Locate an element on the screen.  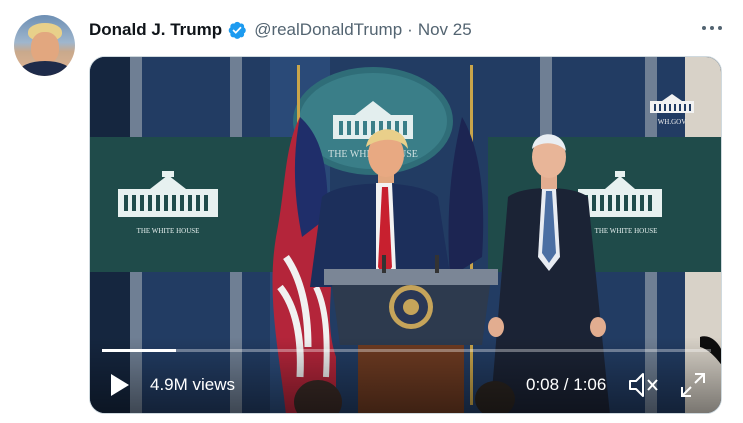
more-options-icon is located at coordinates (712, 28).